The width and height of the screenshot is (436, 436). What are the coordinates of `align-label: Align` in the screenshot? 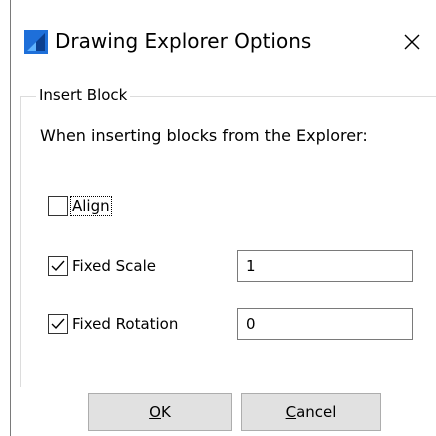 It's located at (91, 206).